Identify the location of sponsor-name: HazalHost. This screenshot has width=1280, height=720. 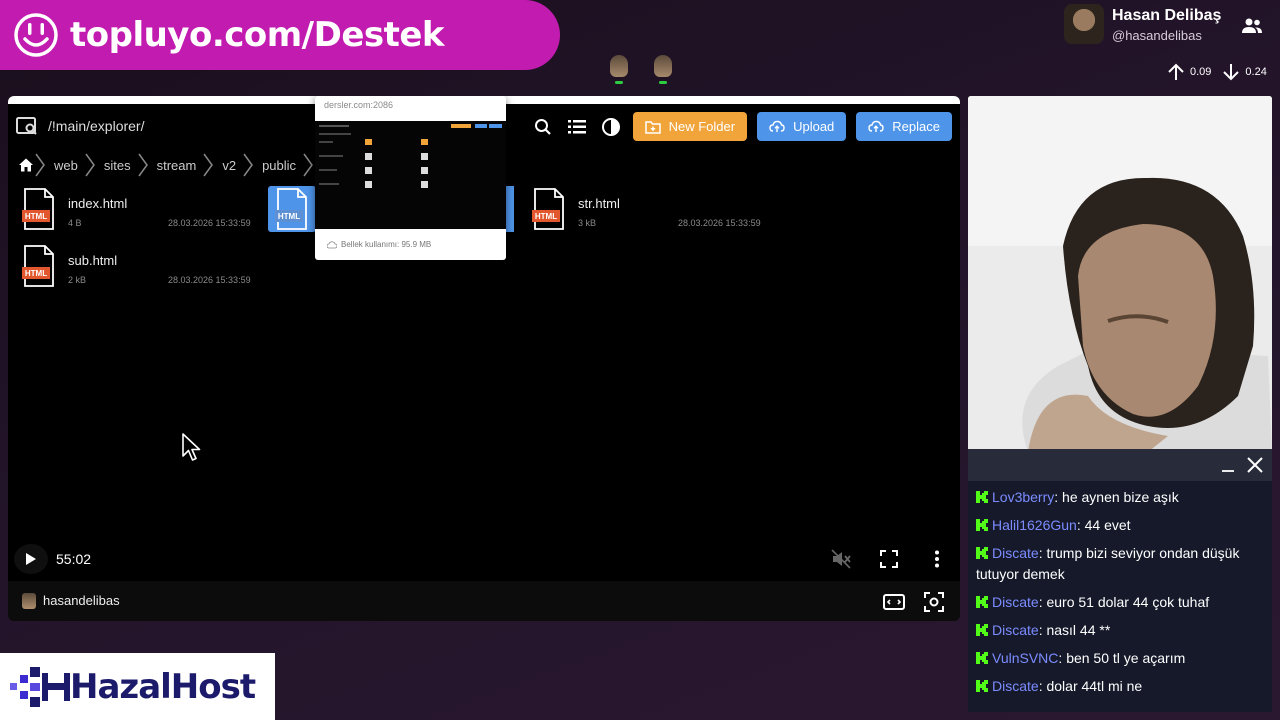
(163, 686).